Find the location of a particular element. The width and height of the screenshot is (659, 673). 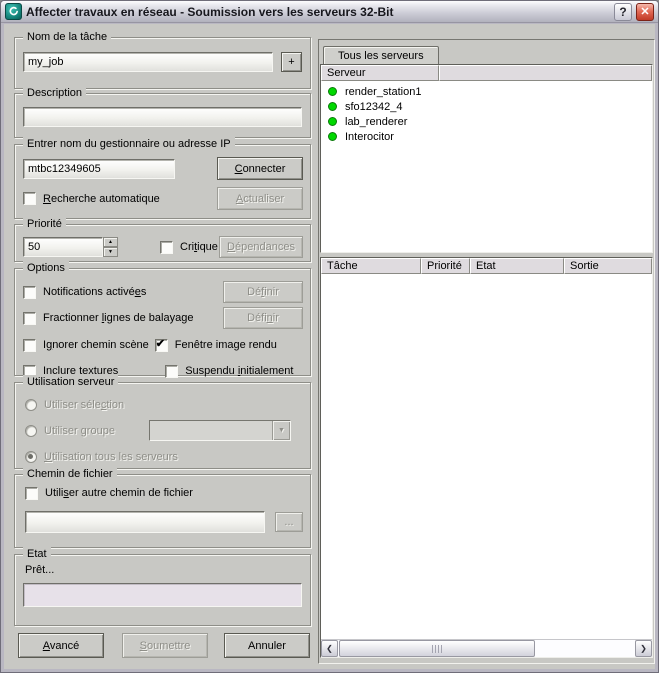

use-selection-label: Utiliser sélection is located at coordinates (84, 405).